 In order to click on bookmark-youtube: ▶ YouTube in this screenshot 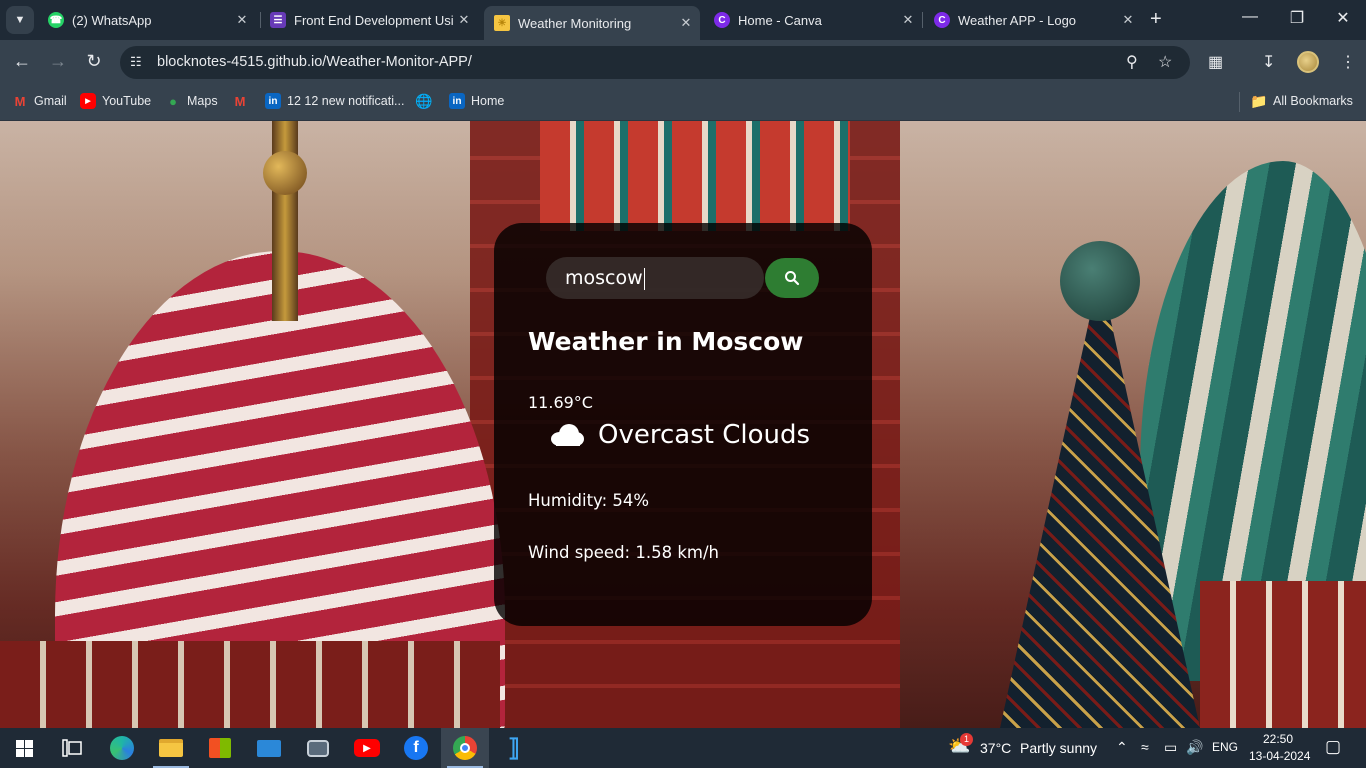, I will do `click(115, 101)`.